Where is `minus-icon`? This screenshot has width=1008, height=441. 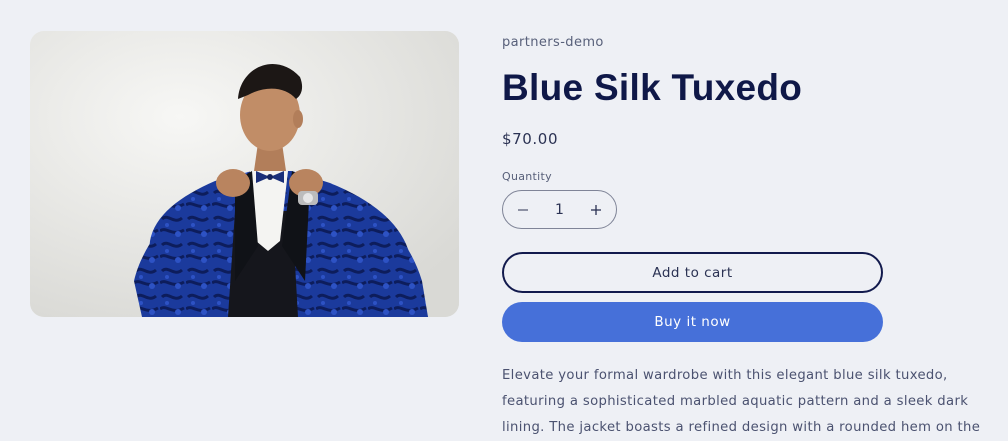
minus-icon is located at coordinates (523, 209).